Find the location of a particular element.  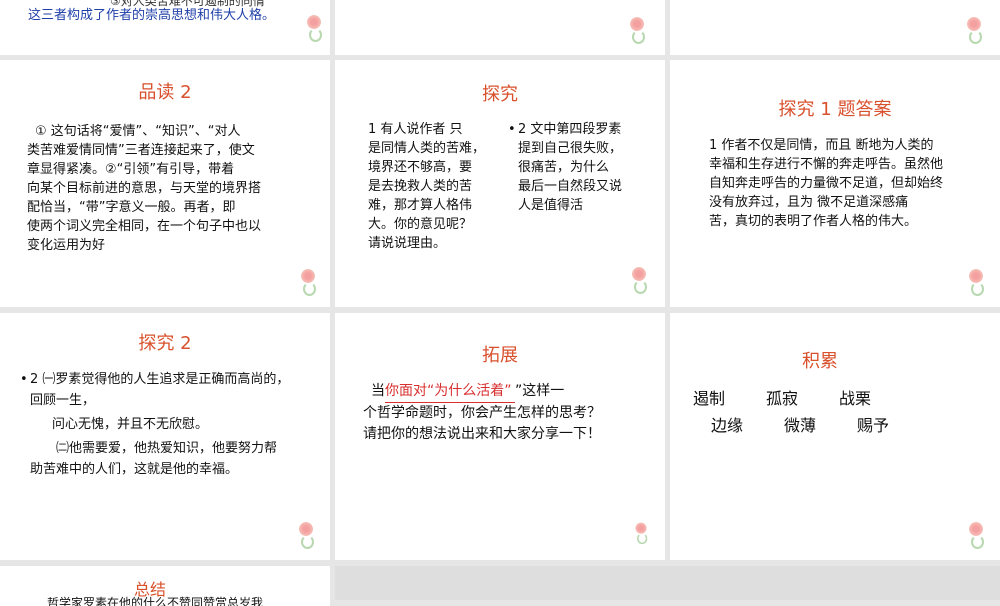

line: 境界还不够高，要 is located at coordinates (420, 167).